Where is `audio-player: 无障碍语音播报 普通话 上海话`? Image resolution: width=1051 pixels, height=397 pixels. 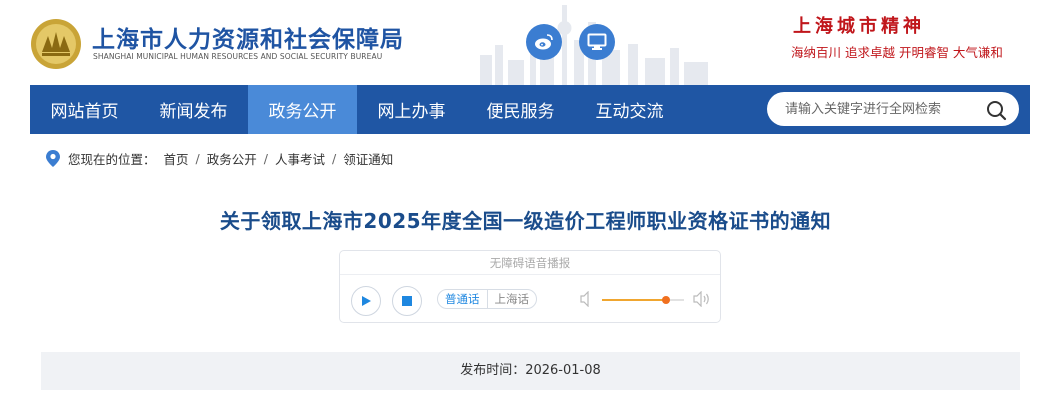
audio-player: 无障碍语音播报 普通话 上海话 is located at coordinates (530, 286).